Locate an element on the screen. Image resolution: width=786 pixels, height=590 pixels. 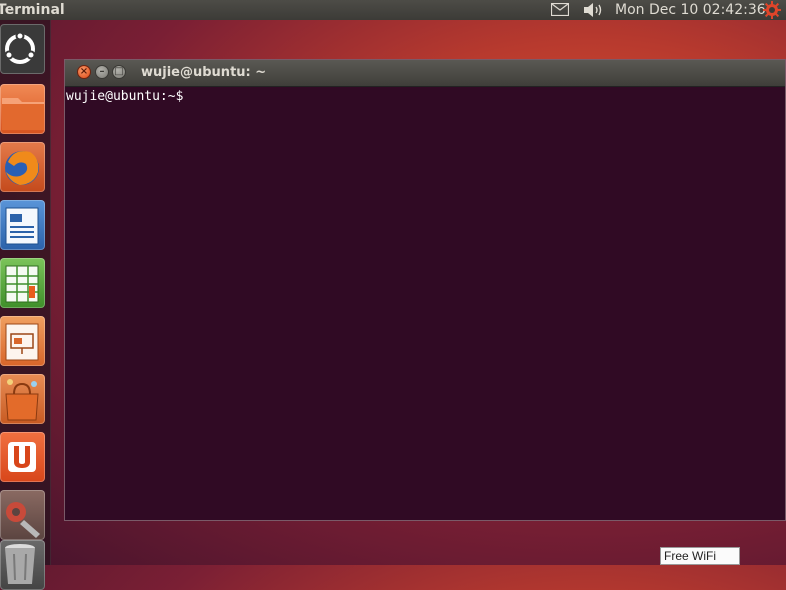
dash-home-button is located at coordinates (22, 49).